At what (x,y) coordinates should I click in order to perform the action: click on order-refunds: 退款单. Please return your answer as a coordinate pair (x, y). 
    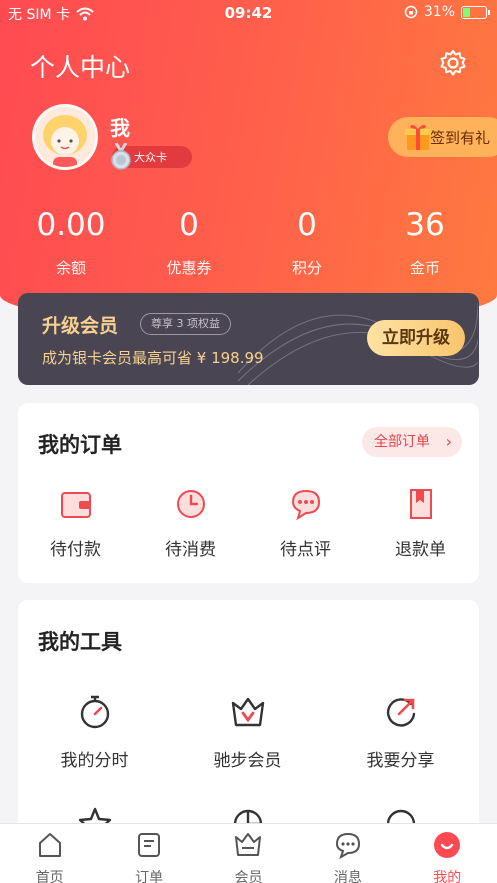
    Looking at the image, I should click on (420, 523).